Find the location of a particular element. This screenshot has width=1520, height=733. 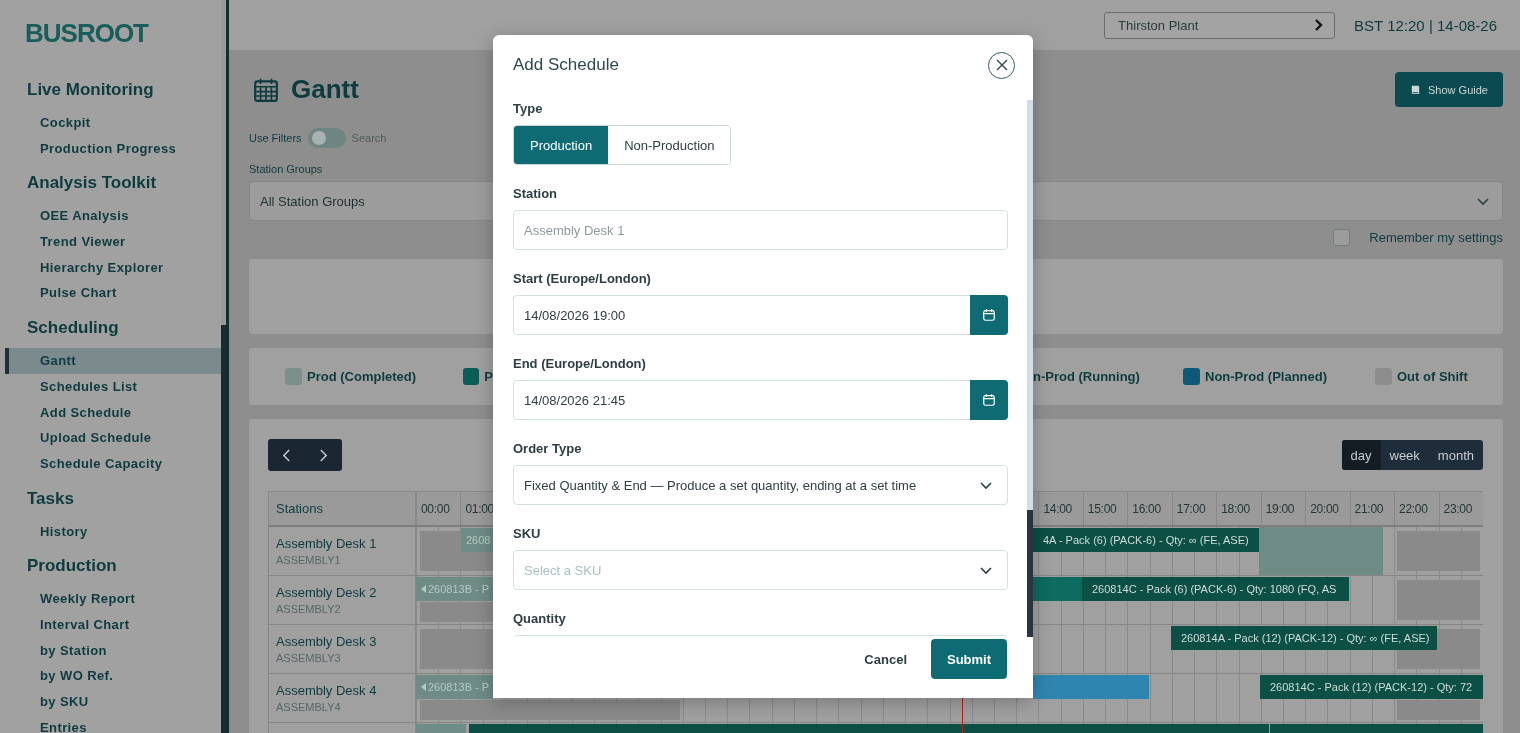

legend-label: P is located at coordinates (488, 376).